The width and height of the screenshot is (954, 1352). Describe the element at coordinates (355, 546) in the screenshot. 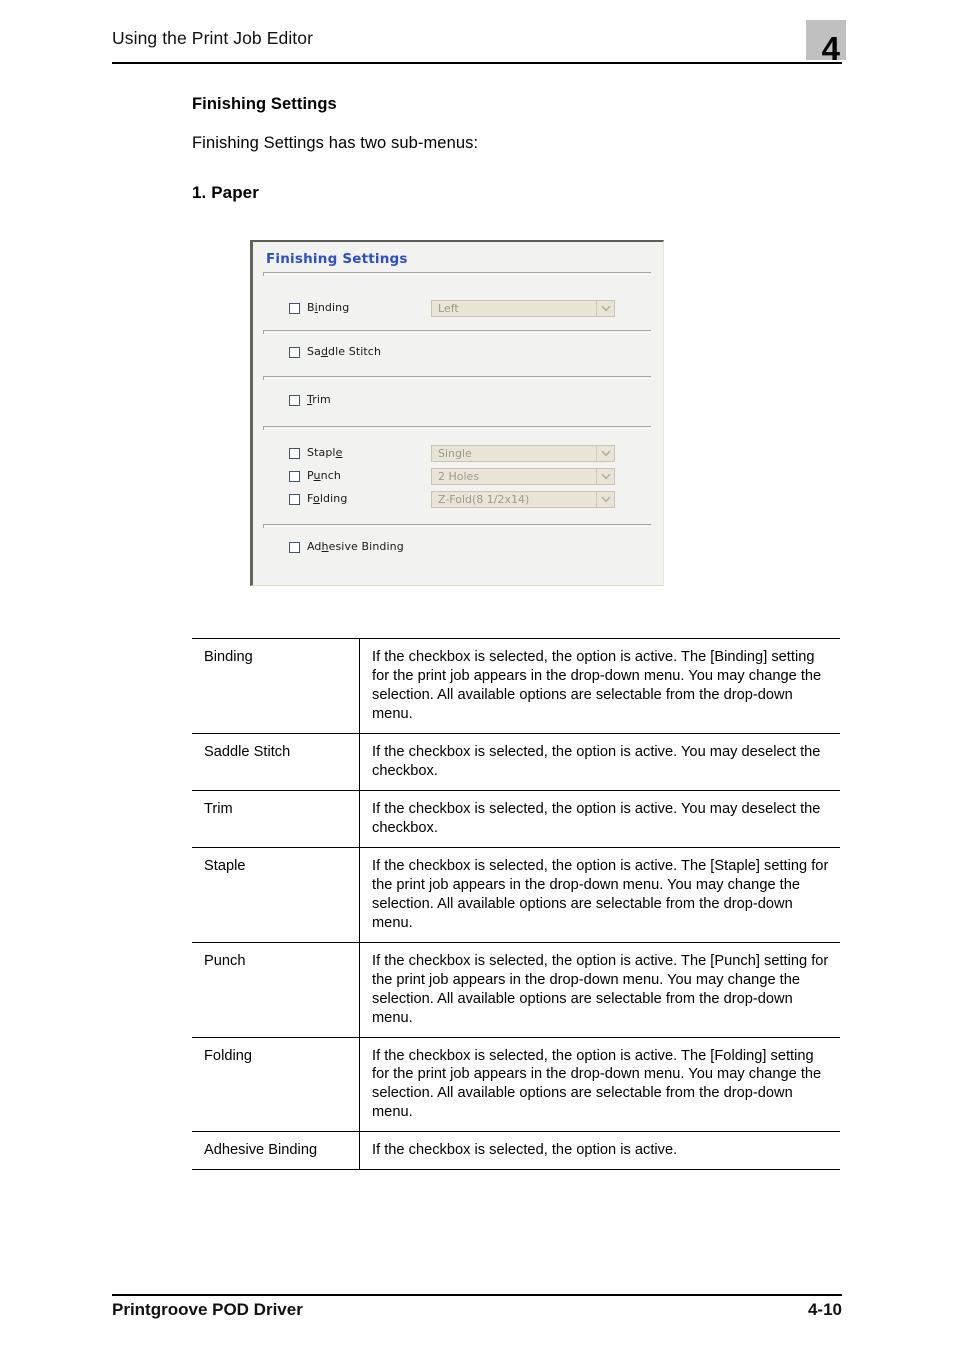

I see `adhesive-binding-label: Adhesive Binding` at that location.